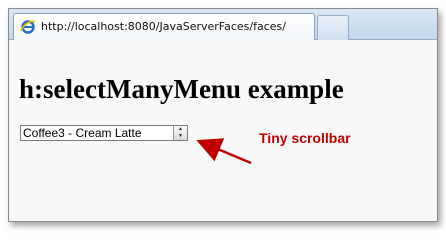  What do you see at coordinates (305, 138) in the screenshot?
I see `annotation-label: Tiny scrollbar` at bounding box center [305, 138].